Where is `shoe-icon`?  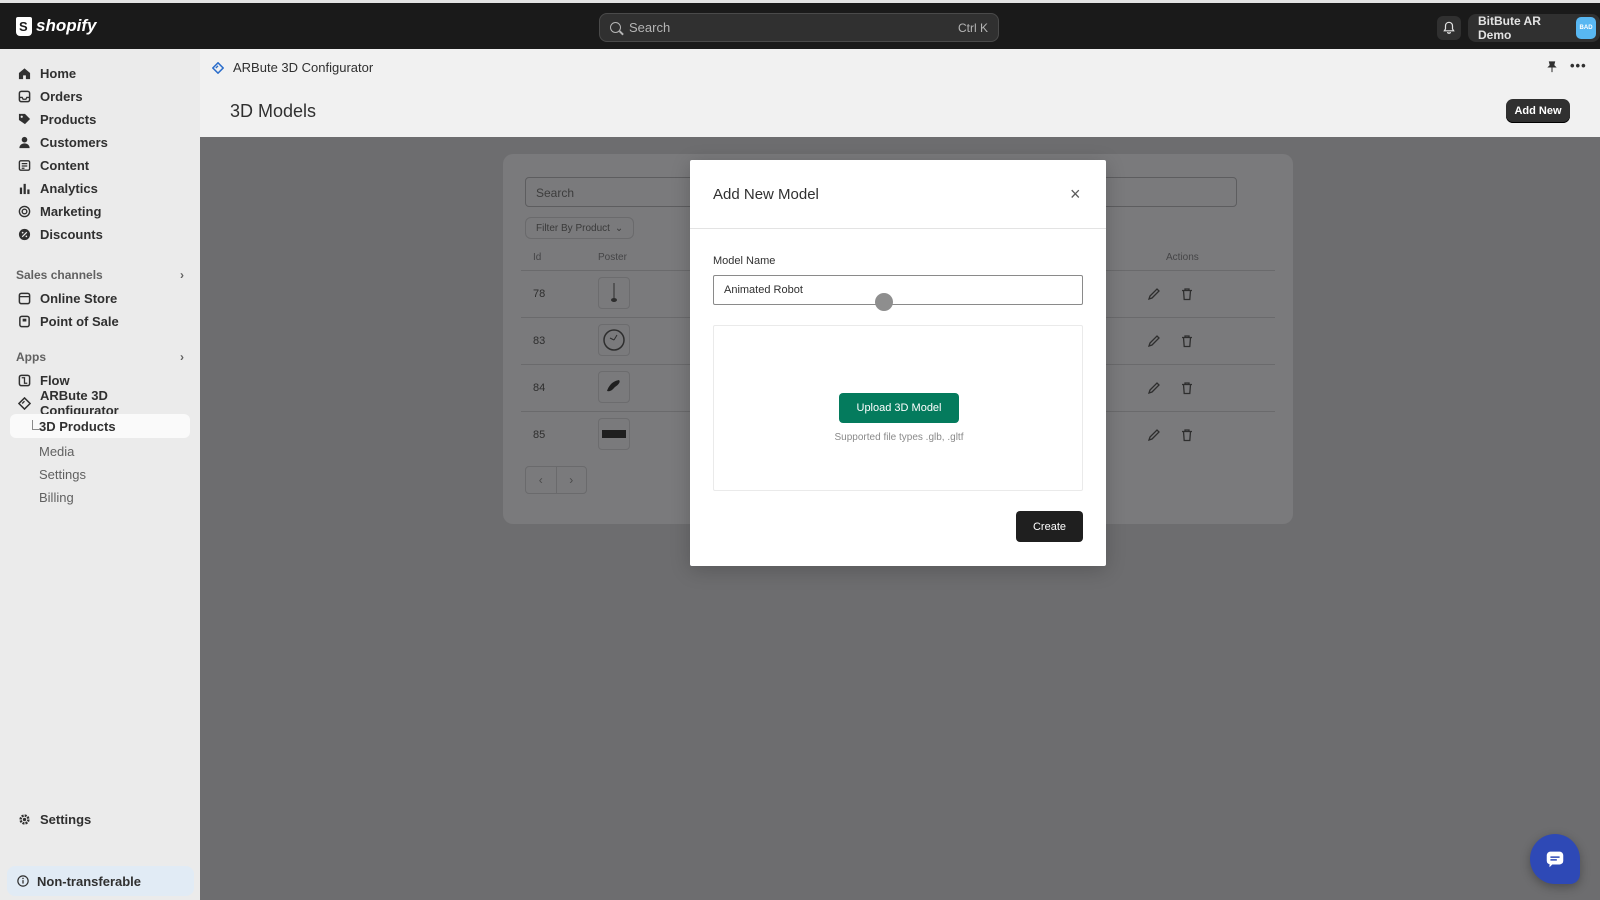 shoe-icon is located at coordinates (613, 386).